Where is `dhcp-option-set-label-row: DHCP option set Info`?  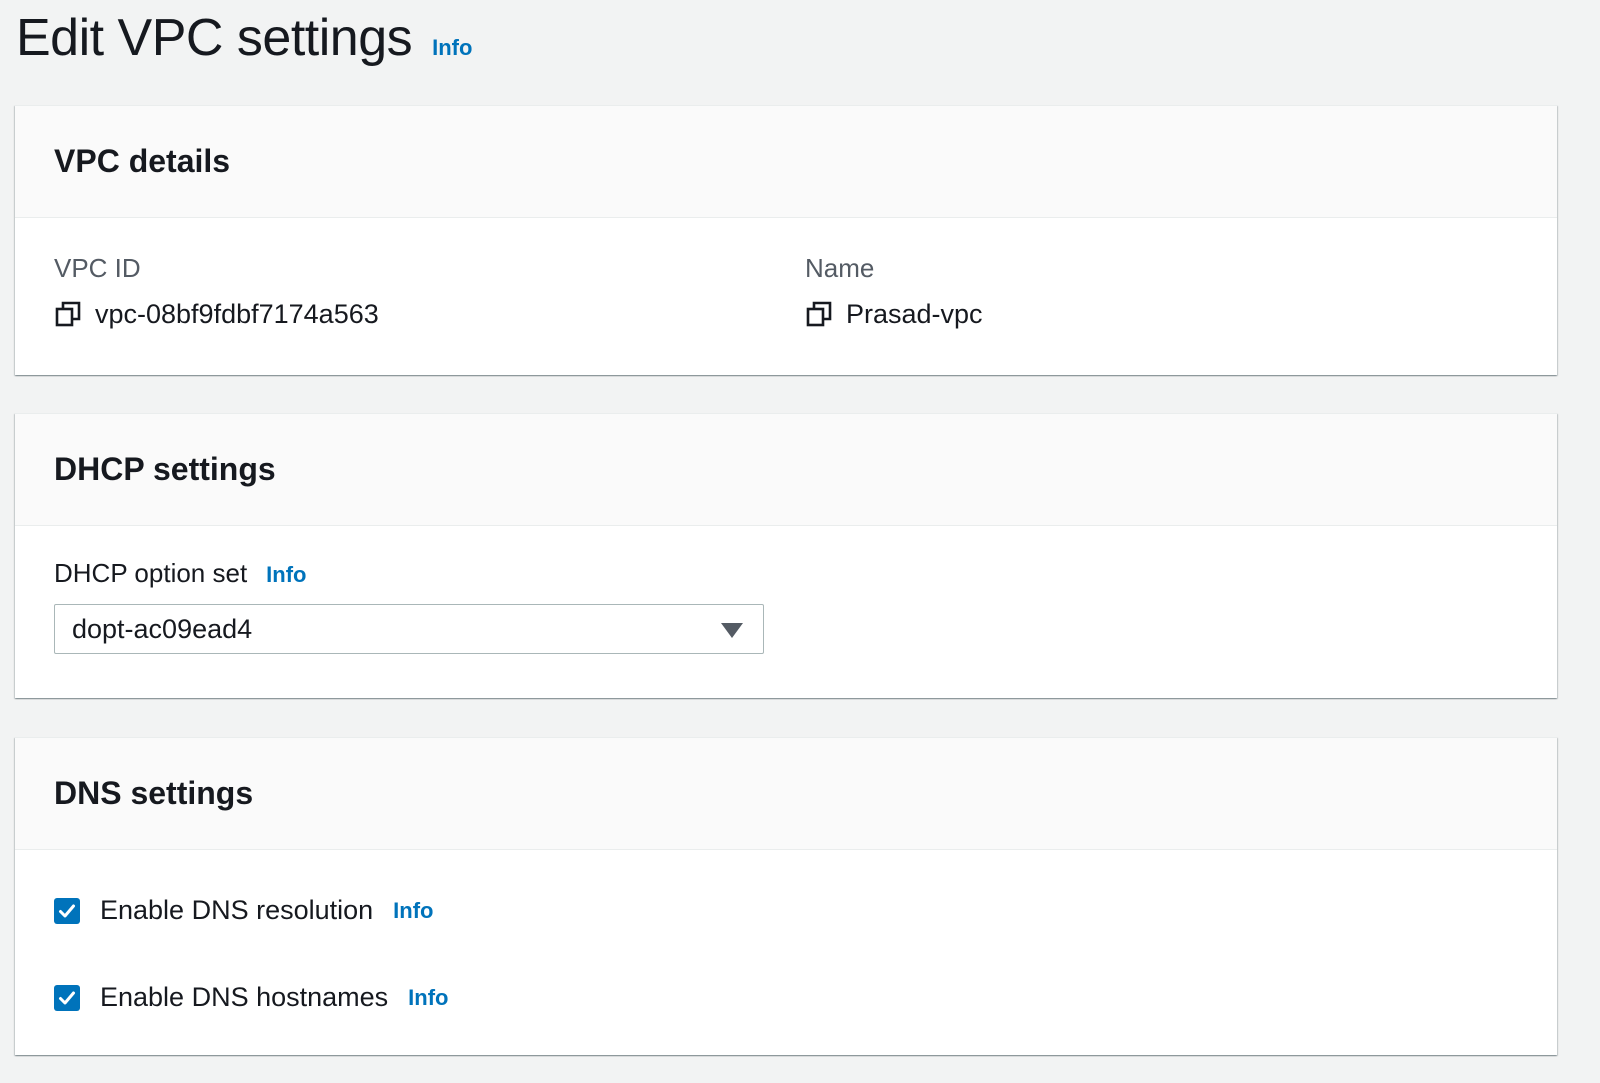
dhcp-option-set-label-row: DHCP option set Info is located at coordinates (180, 573).